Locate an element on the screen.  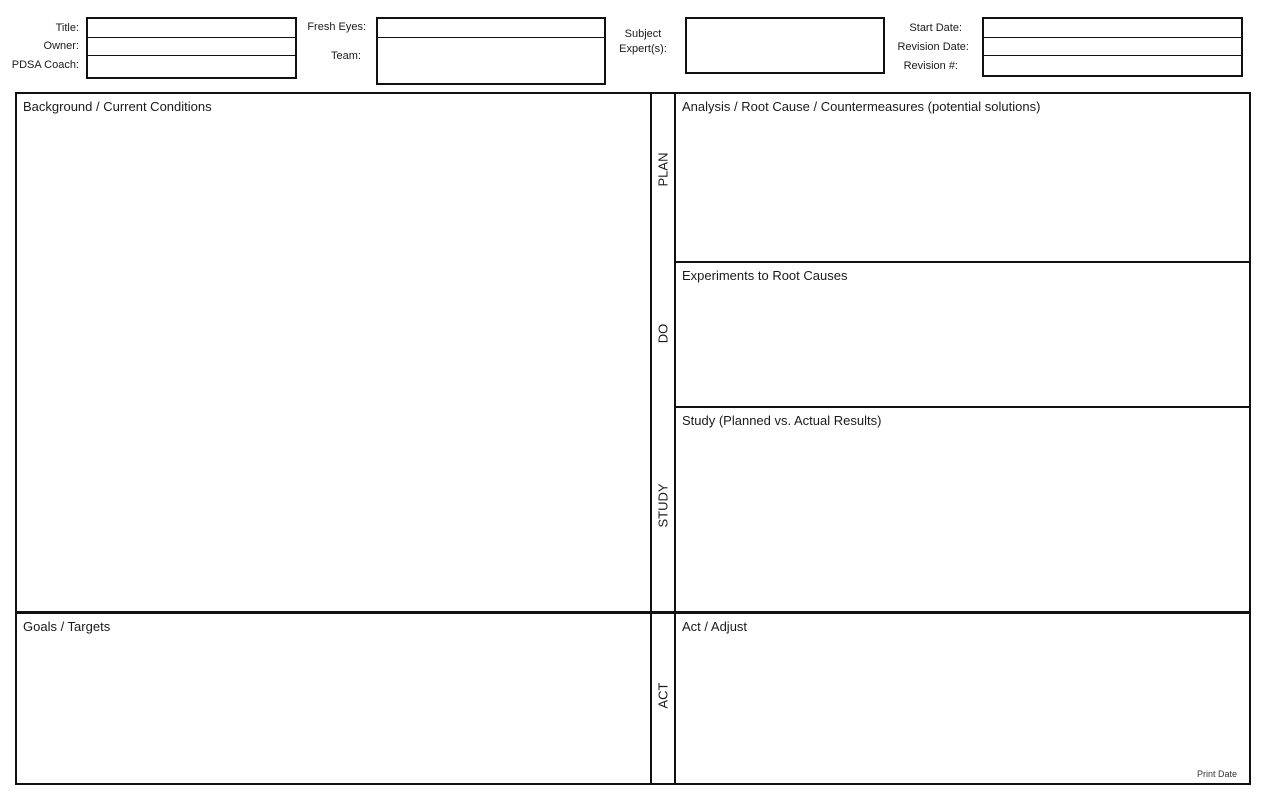
middle-fields-box is located at coordinates (491, 51).